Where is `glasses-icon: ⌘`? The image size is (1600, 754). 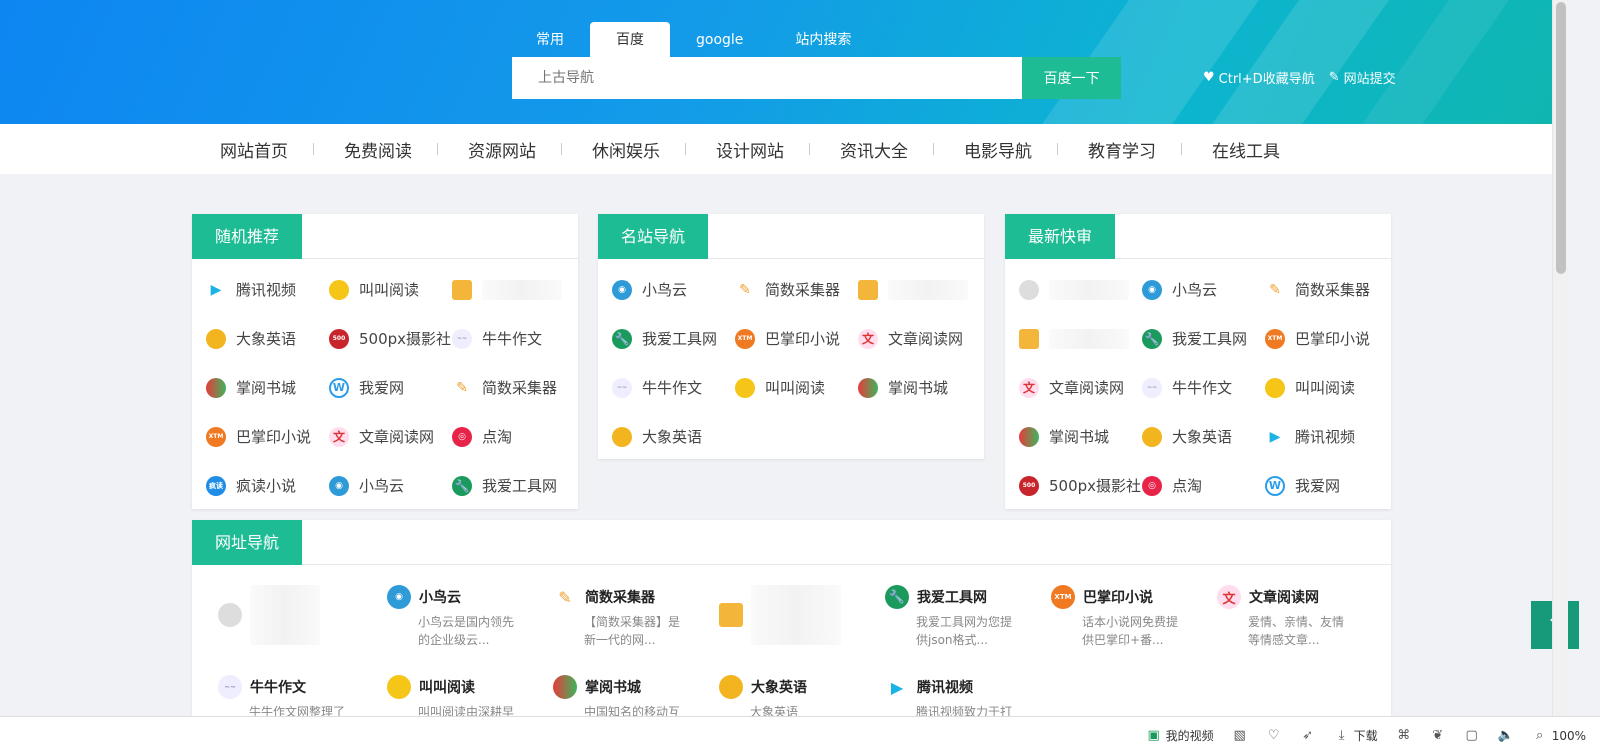 glasses-icon: ⌘ is located at coordinates (1404, 735).